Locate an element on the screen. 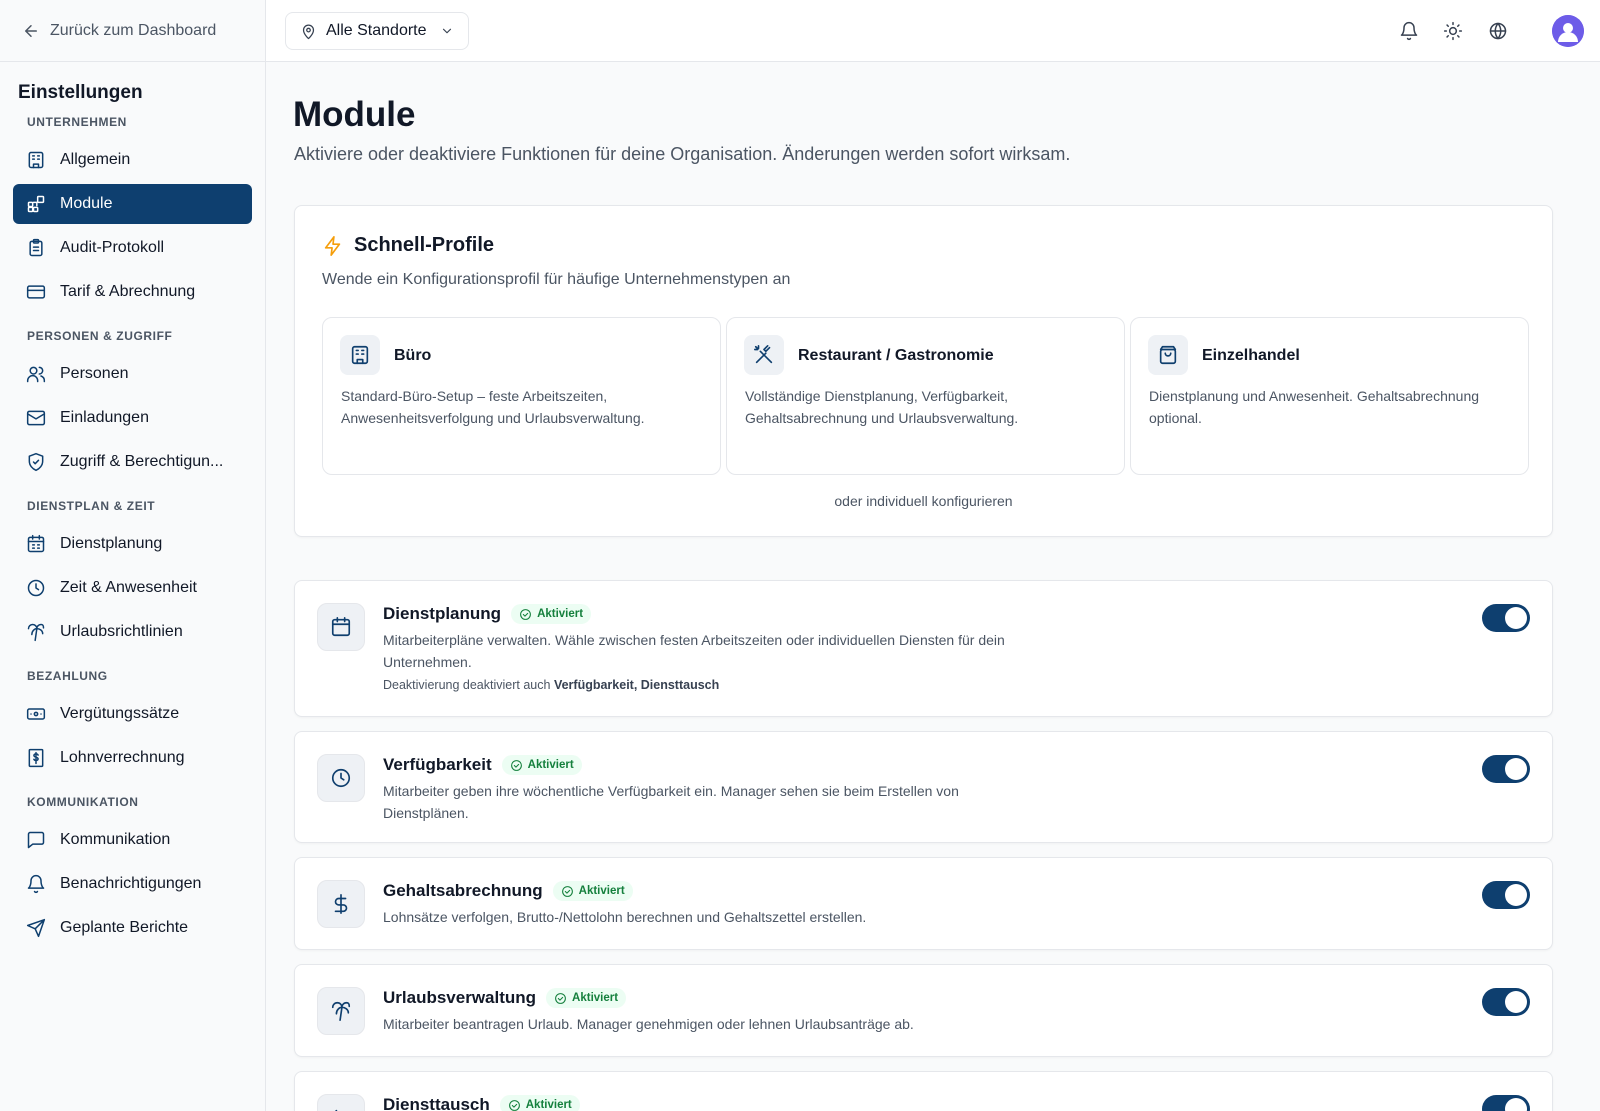  back-link-label: Zurück zum Dashboard is located at coordinates (133, 30).